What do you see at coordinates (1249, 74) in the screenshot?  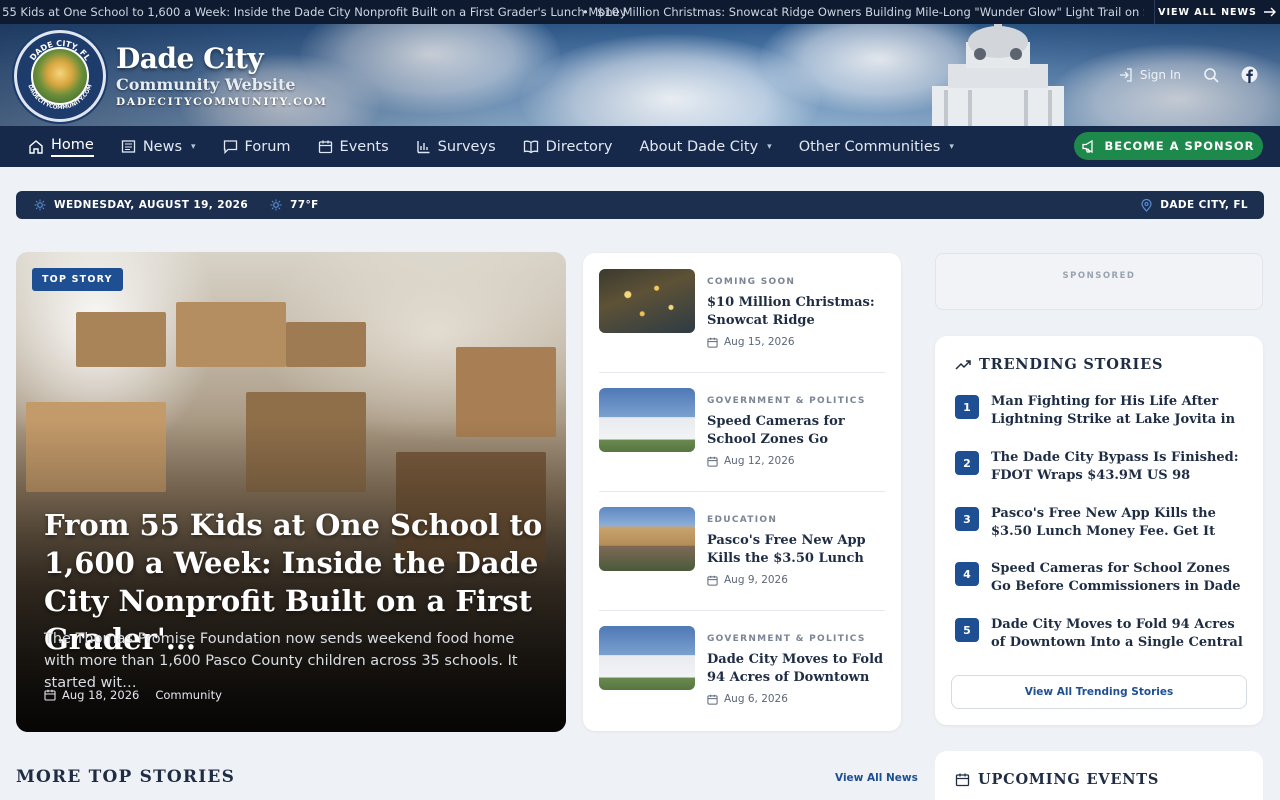 I see `facebook-icon` at bounding box center [1249, 74].